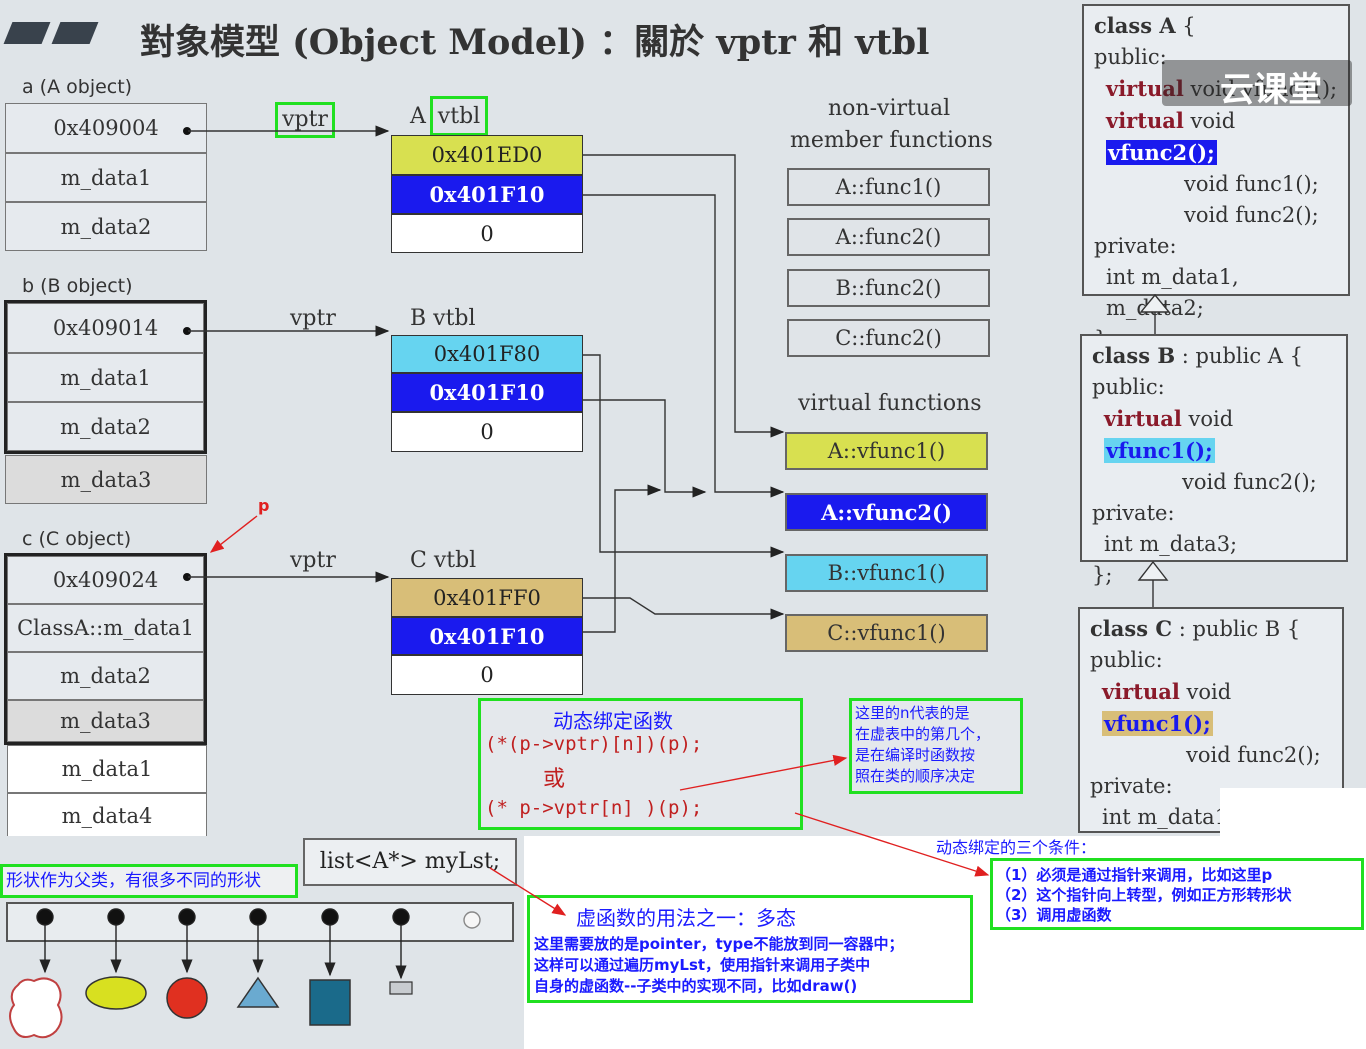 The image size is (1366, 1049). Describe the element at coordinates (763, 772) in the screenshot. I see `n-note-arrow` at that location.